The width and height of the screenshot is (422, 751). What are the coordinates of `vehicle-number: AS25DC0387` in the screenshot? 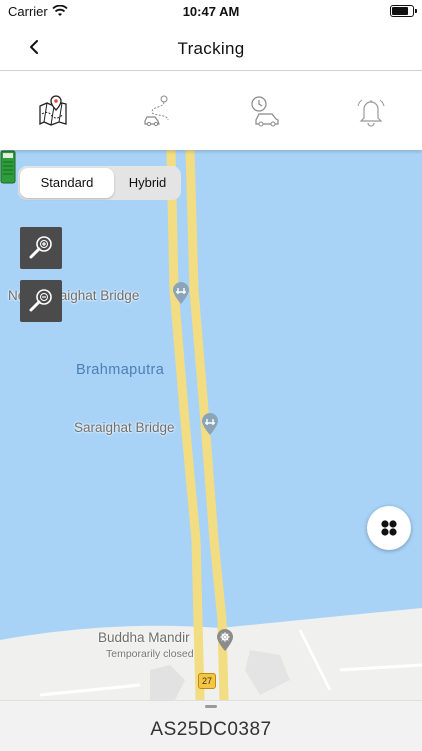 It's located at (211, 729).